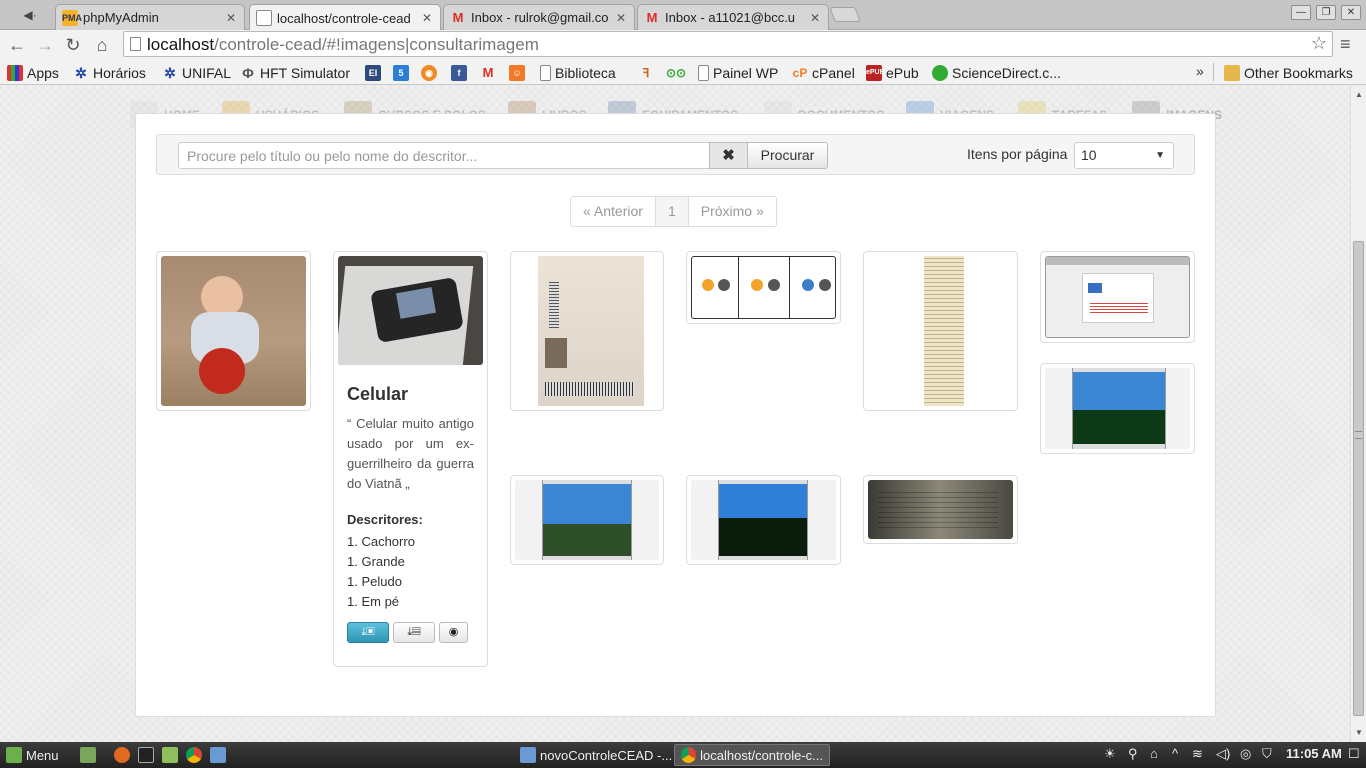 Image resolution: width=1366 pixels, height=768 pixels. I want to click on tab-title: localhost/controle-cead, so click(344, 18).